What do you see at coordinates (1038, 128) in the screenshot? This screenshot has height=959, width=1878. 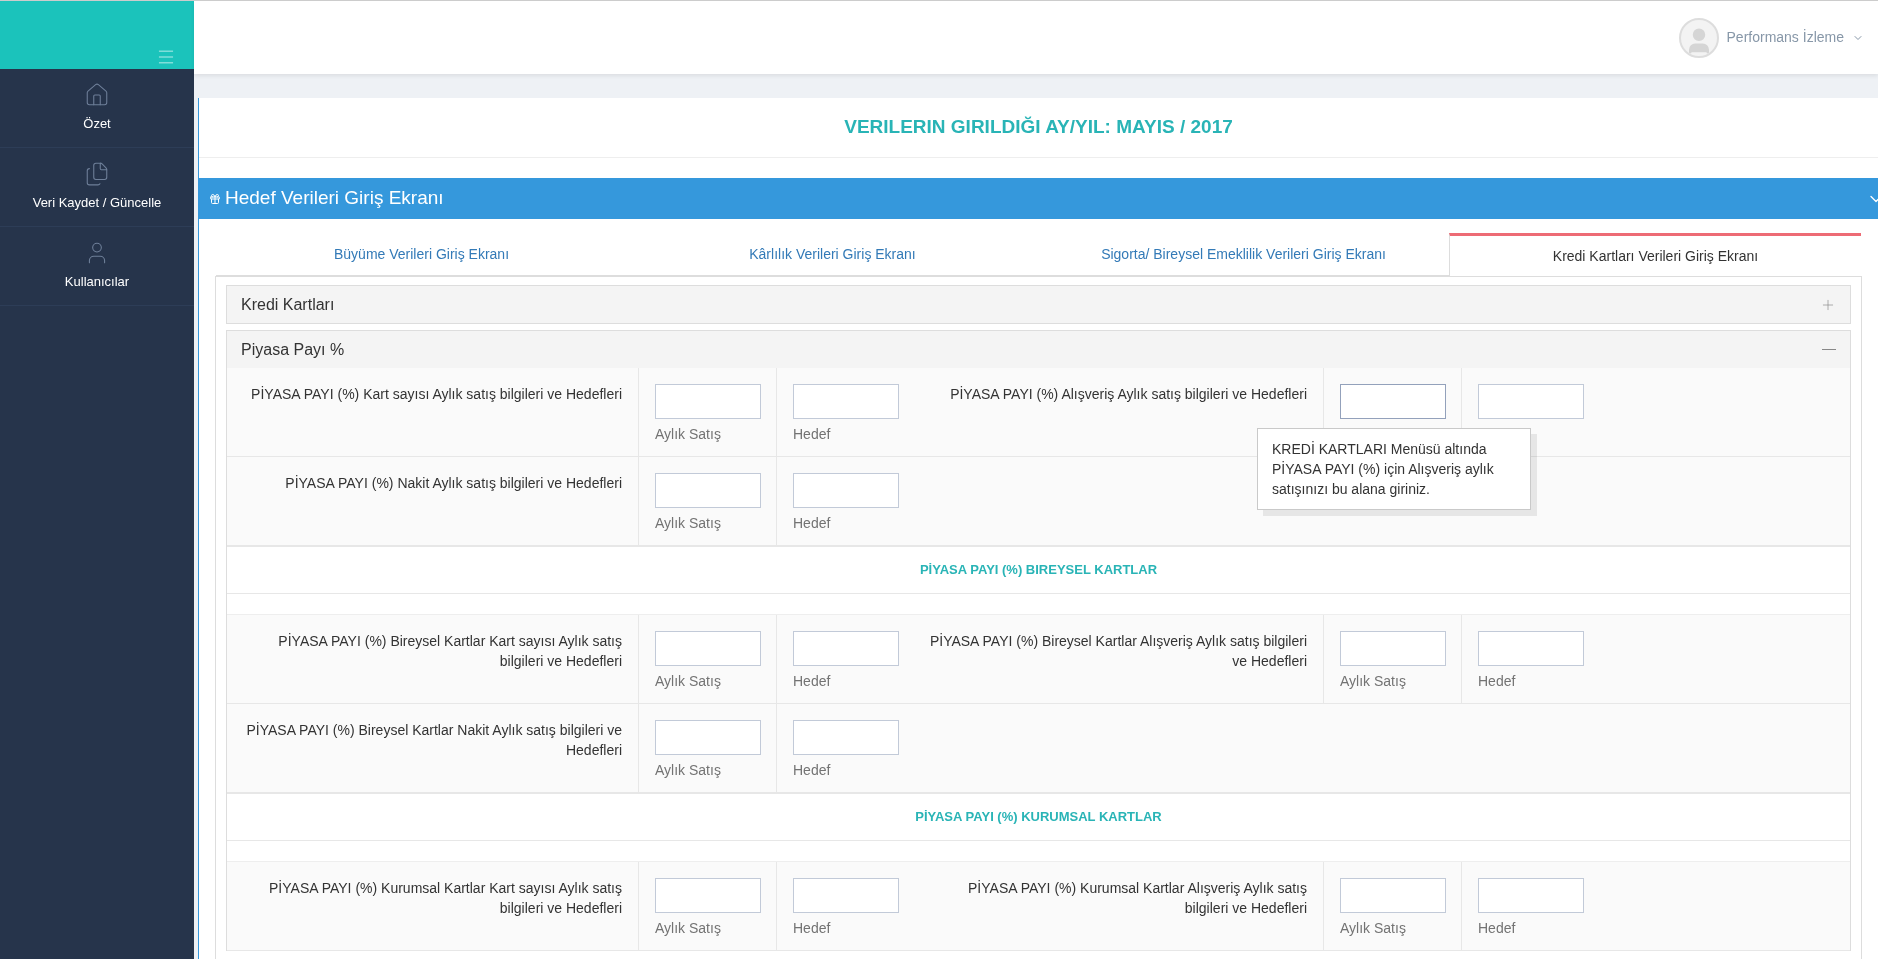 I see `page-title: VERILERIN GIRILDIĞI AY/YIL: MAYIS / 2017` at bounding box center [1038, 128].